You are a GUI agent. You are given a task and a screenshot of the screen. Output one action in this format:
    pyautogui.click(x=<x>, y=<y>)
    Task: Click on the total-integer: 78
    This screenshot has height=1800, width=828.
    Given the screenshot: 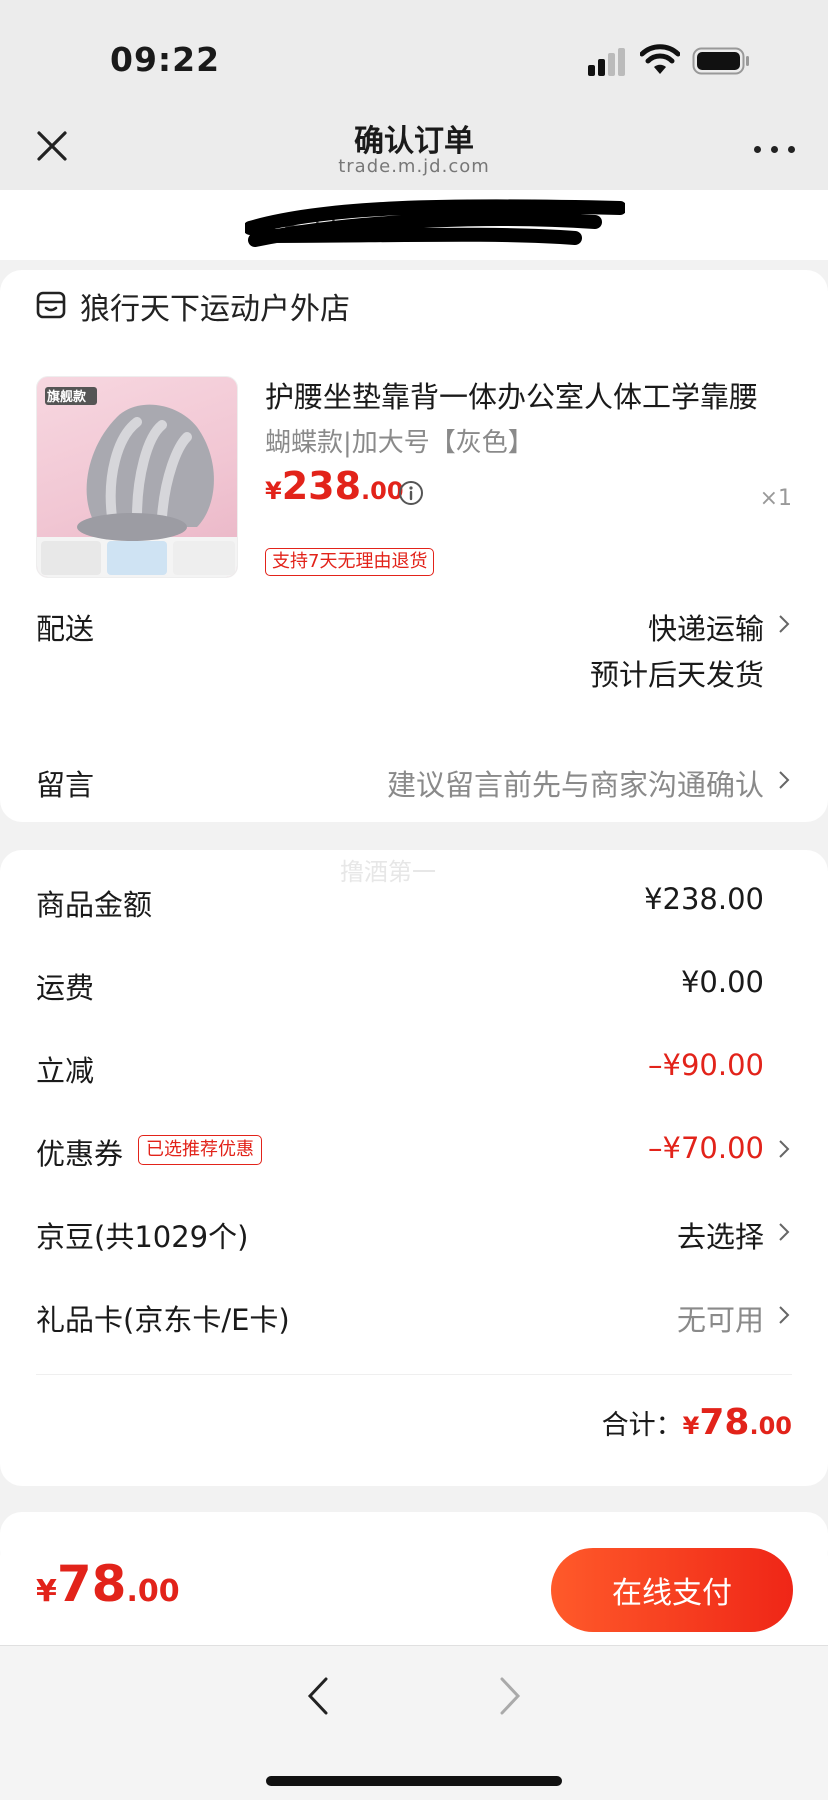 What is the action you would take?
    pyautogui.click(x=724, y=1422)
    